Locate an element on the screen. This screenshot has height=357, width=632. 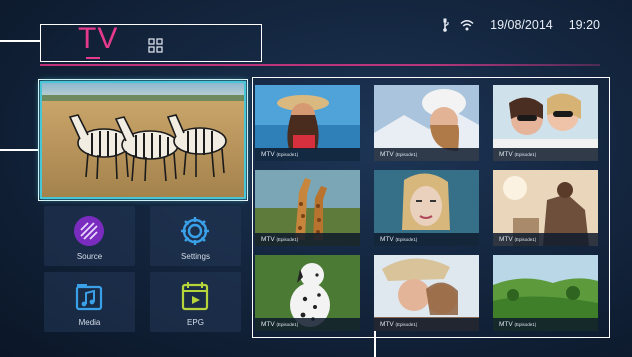
epg-icon is located at coordinates (195, 296).